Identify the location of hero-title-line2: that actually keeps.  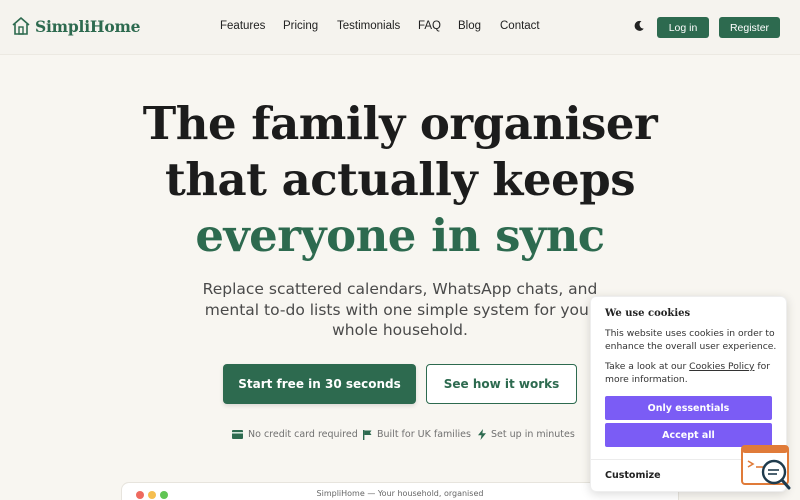
(400, 179).